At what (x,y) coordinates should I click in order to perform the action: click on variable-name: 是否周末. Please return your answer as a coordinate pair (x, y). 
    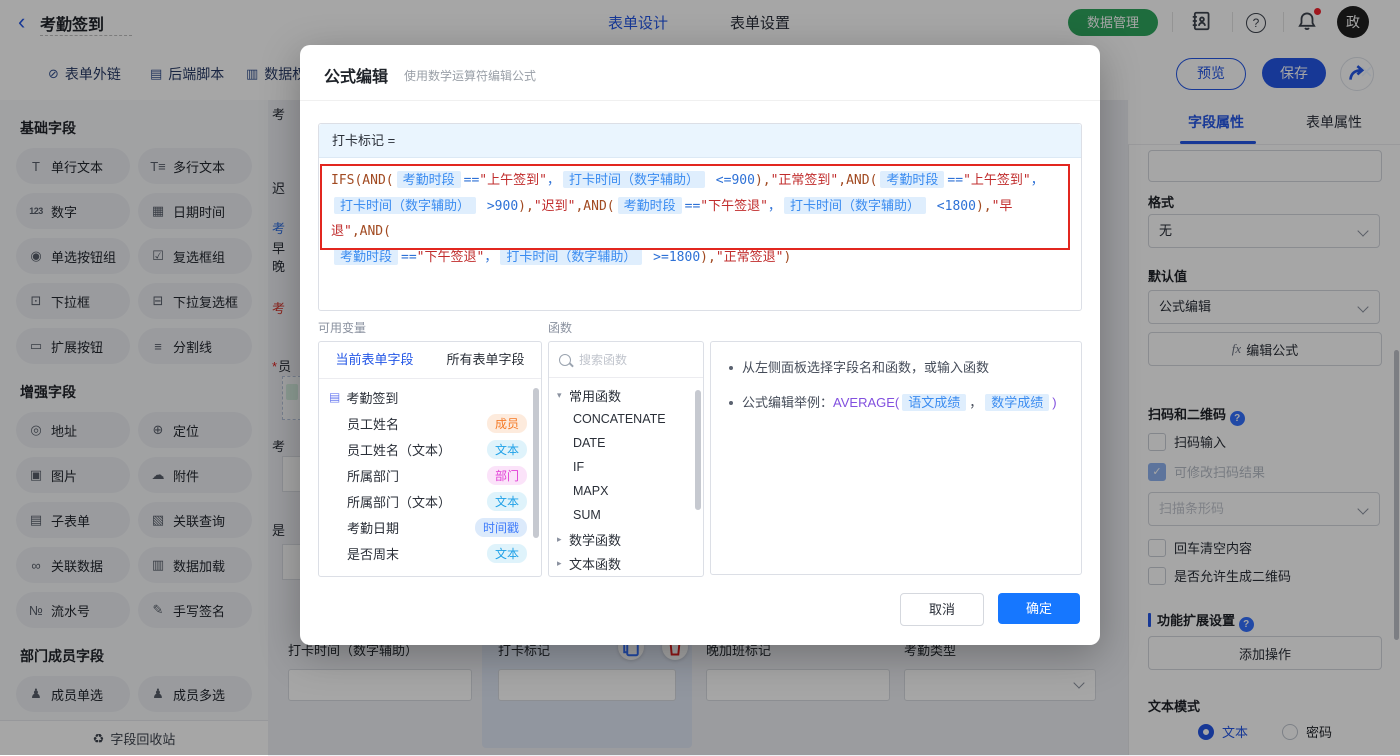
    Looking at the image, I should click on (373, 554).